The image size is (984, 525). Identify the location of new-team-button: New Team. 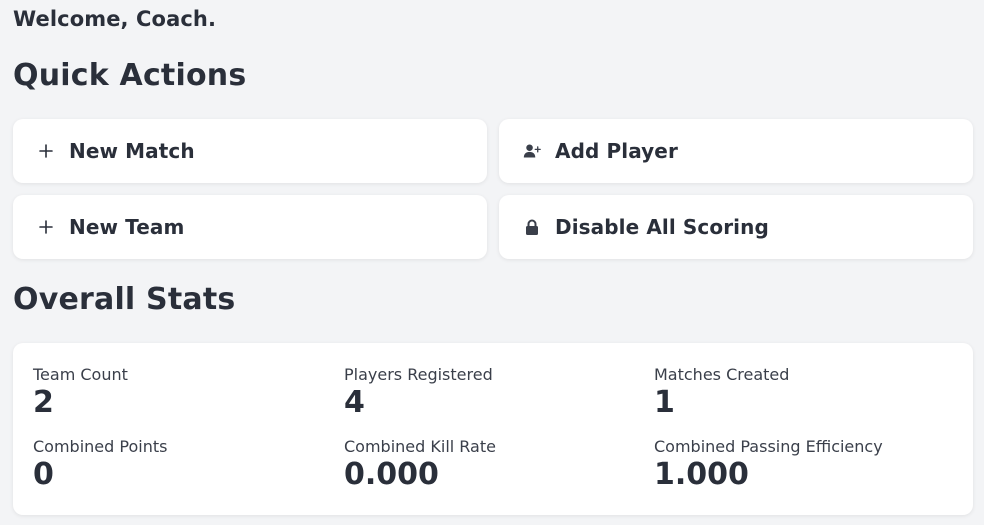
(250, 227).